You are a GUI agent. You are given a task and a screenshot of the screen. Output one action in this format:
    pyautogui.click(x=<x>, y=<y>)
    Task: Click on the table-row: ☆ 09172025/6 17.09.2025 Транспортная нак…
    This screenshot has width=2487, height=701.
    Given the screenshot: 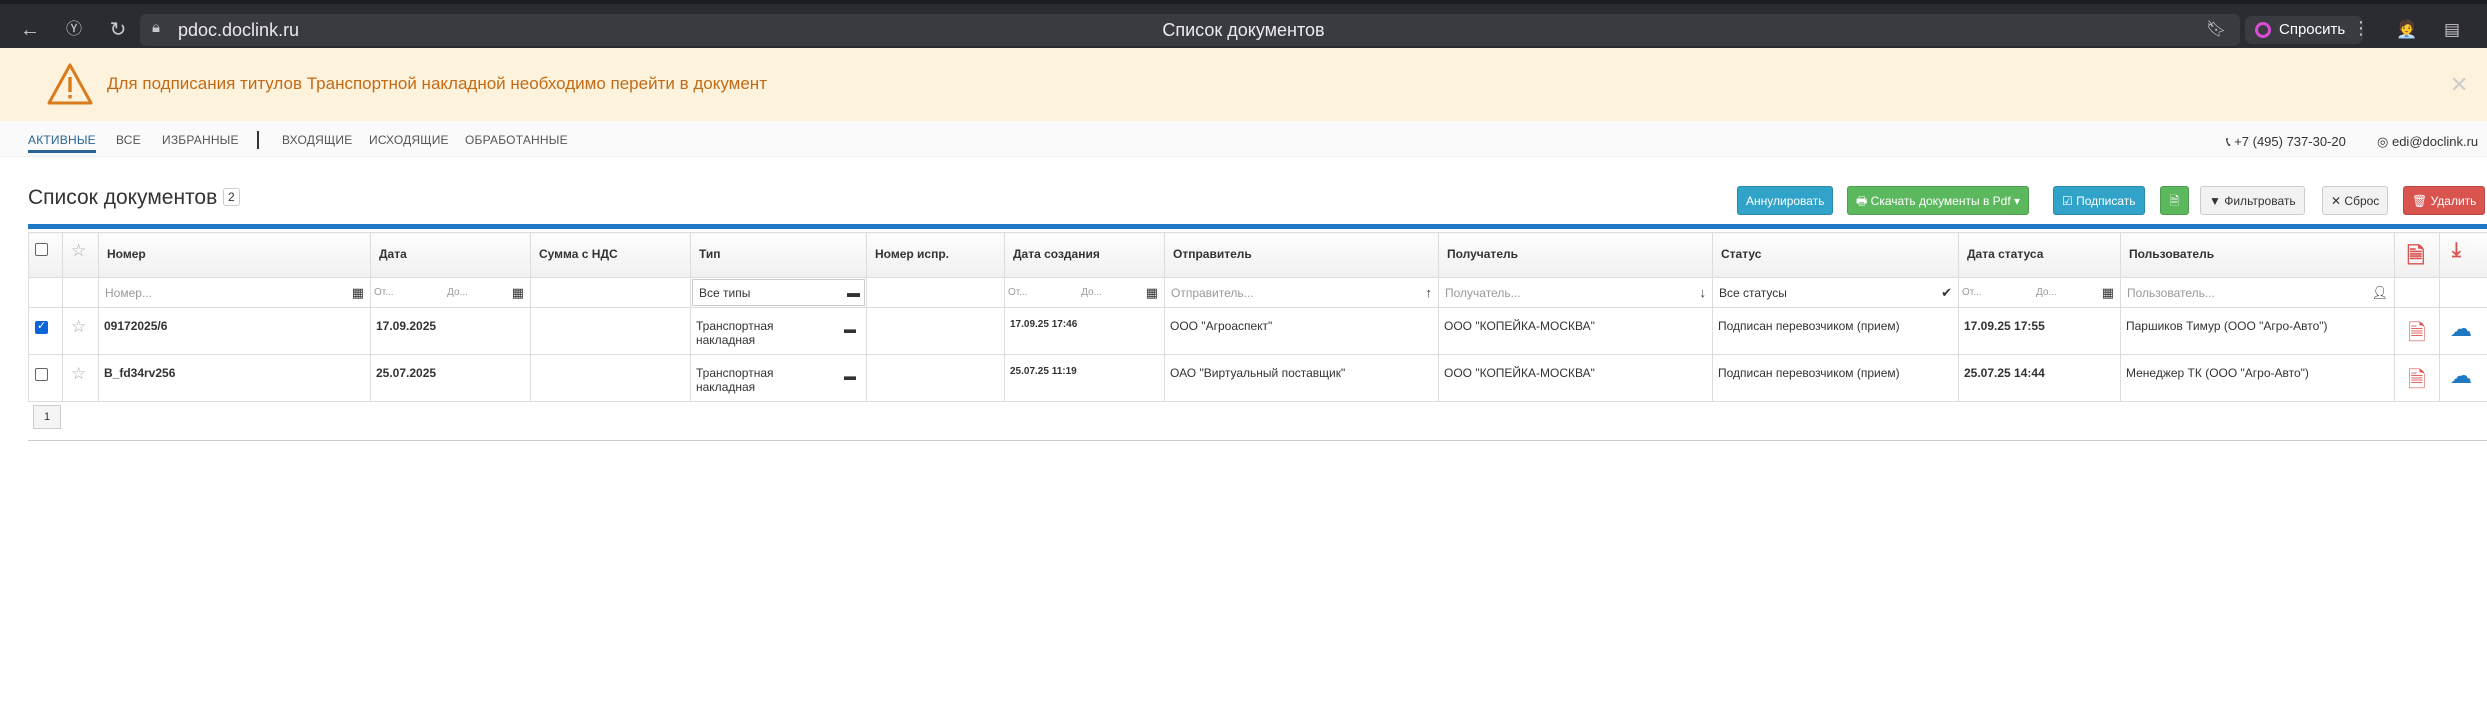 What is the action you would take?
    pyautogui.click(x=1257, y=331)
    